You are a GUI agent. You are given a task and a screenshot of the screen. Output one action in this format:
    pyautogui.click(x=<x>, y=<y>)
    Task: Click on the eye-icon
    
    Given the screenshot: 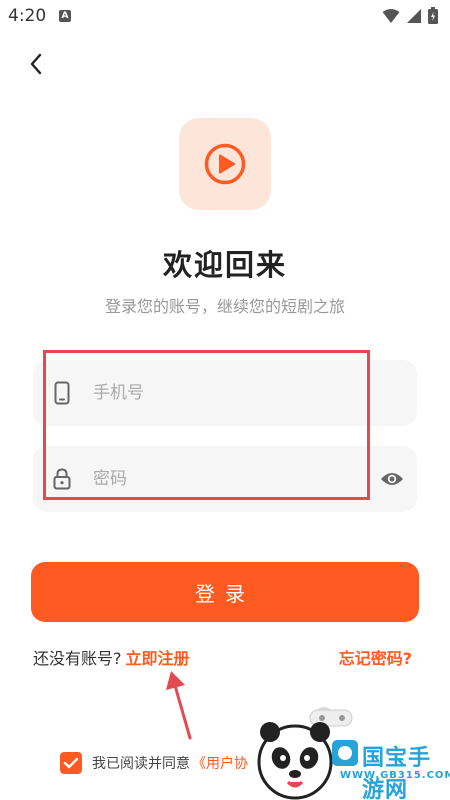 What is the action you would take?
    pyautogui.click(x=392, y=479)
    